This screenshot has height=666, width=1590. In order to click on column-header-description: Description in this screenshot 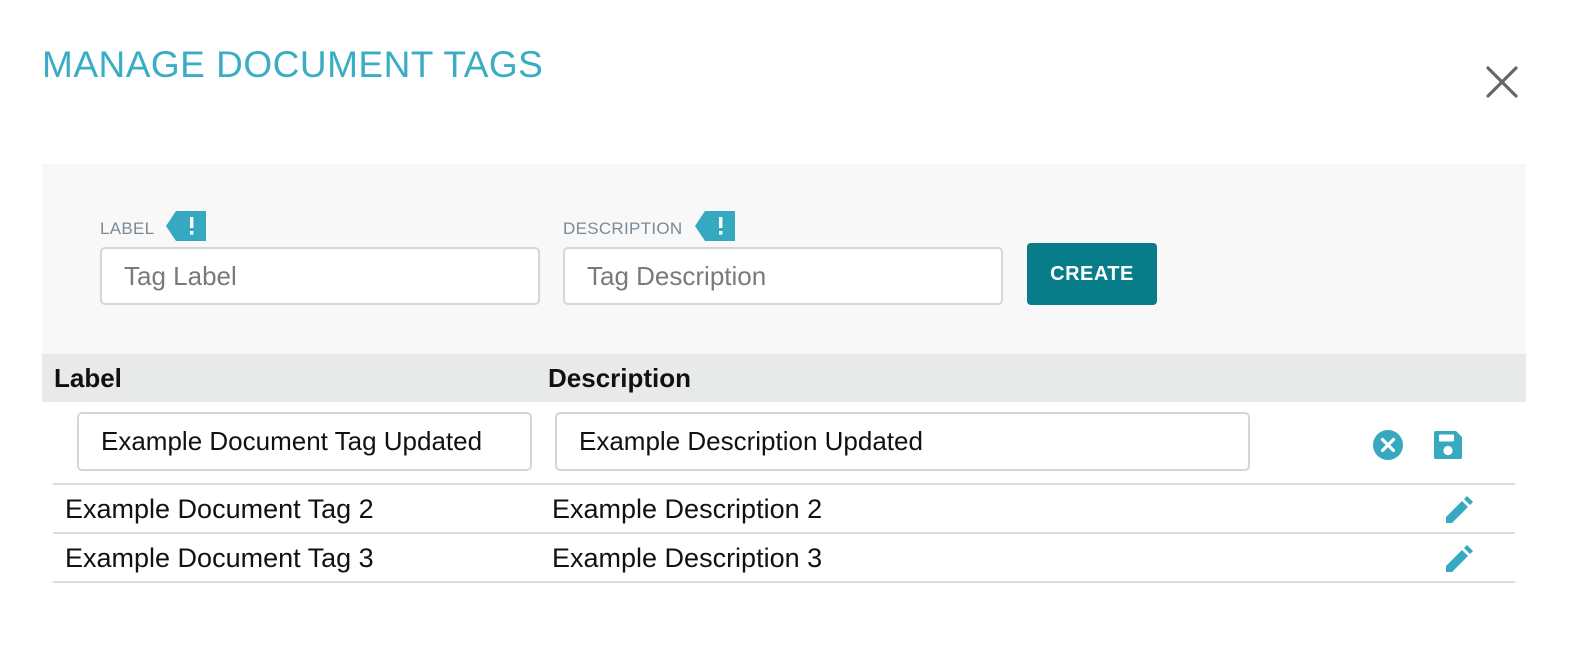, I will do `click(620, 378)`.